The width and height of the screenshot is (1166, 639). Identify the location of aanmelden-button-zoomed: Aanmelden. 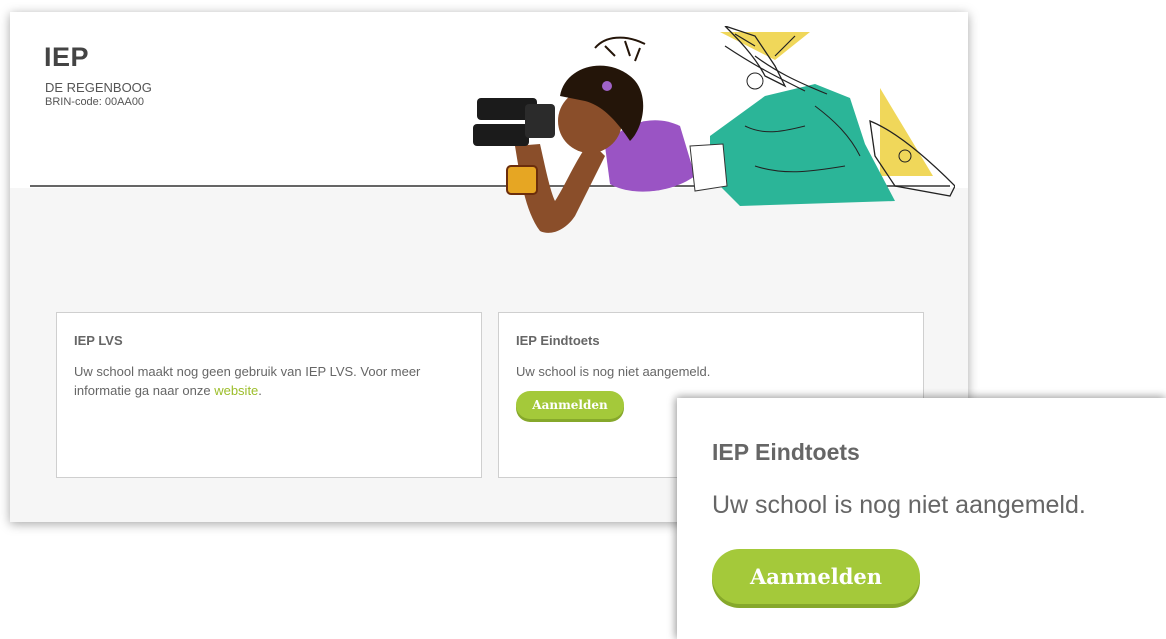
(816, 576).